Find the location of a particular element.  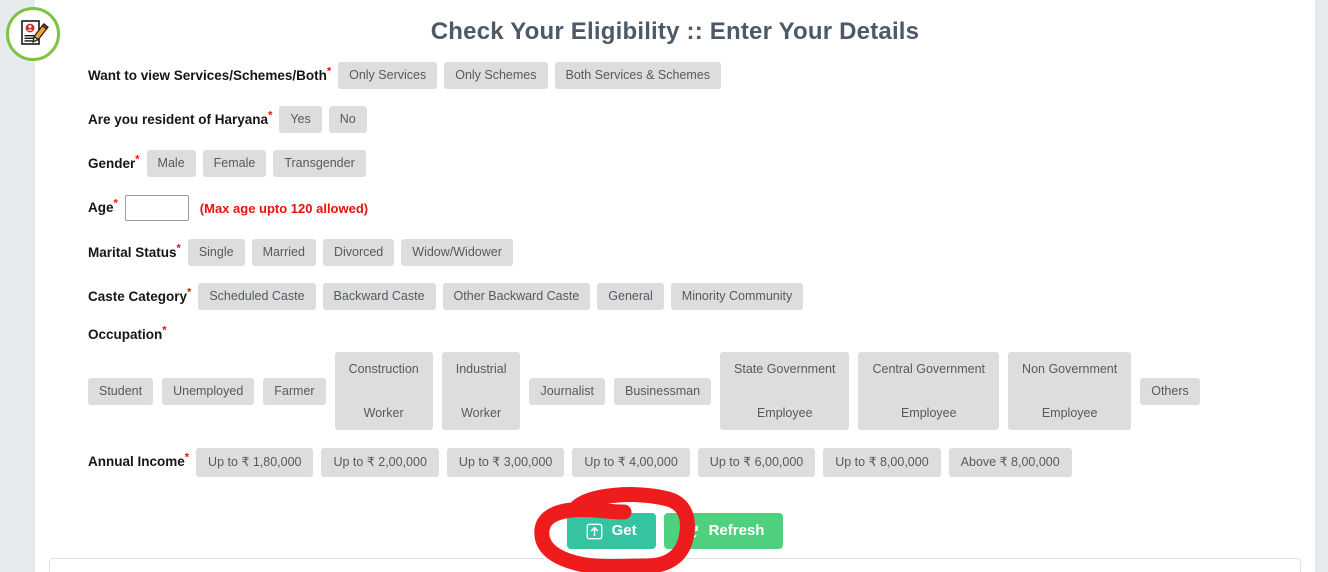

option-construction-worker: Construction Worker is located at coordinates (383, 391).